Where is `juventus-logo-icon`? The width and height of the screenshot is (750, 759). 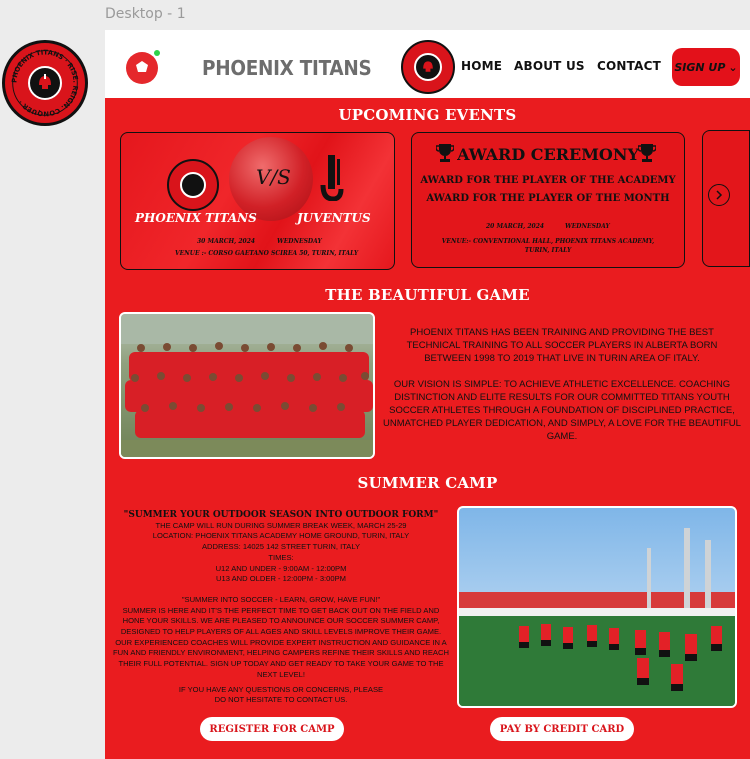
juventus-logo-icon is located at coordinates (332, 178).